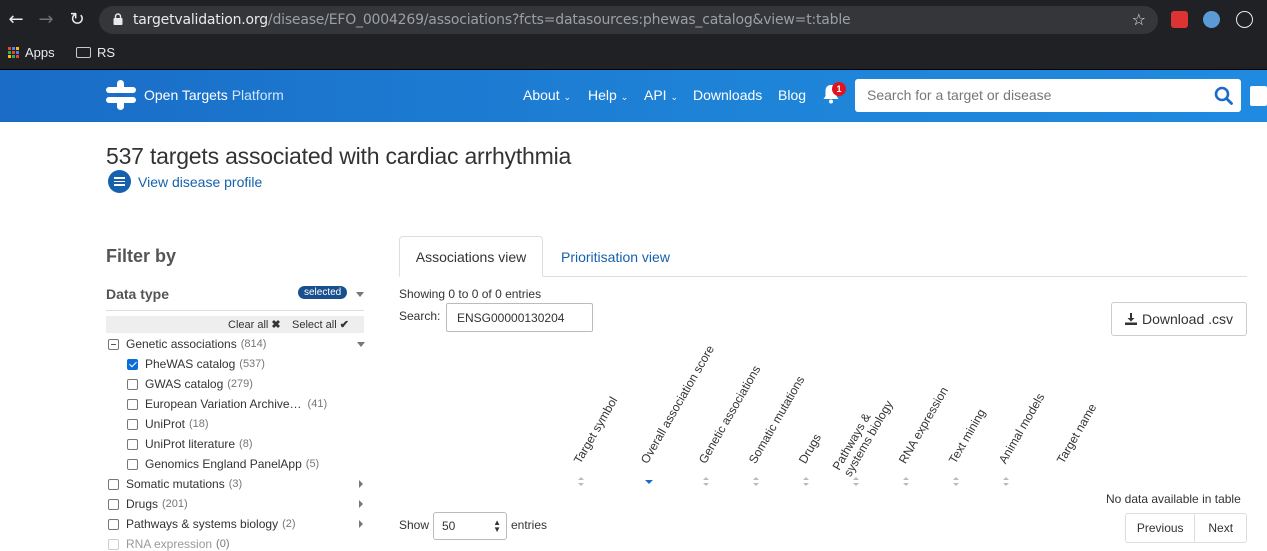 The width and height of the screenshot is (1267, 551). I want to click on filter-item-uniprot-literature: UniProt literature (8), so click(190, 444).